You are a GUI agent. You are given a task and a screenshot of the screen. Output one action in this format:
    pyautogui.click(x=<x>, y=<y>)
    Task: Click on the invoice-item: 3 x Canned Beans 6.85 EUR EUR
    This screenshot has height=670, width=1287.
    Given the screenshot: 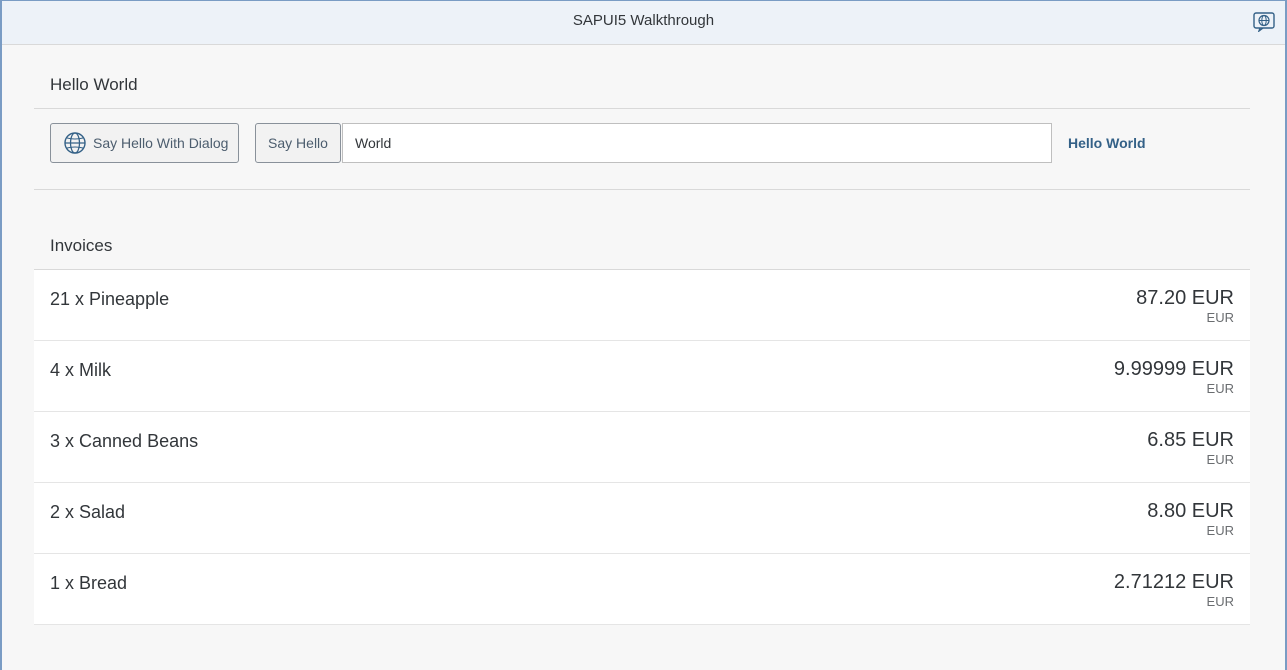 What is the action you would take?
    pyautogui.click(x=642, y=447)
    